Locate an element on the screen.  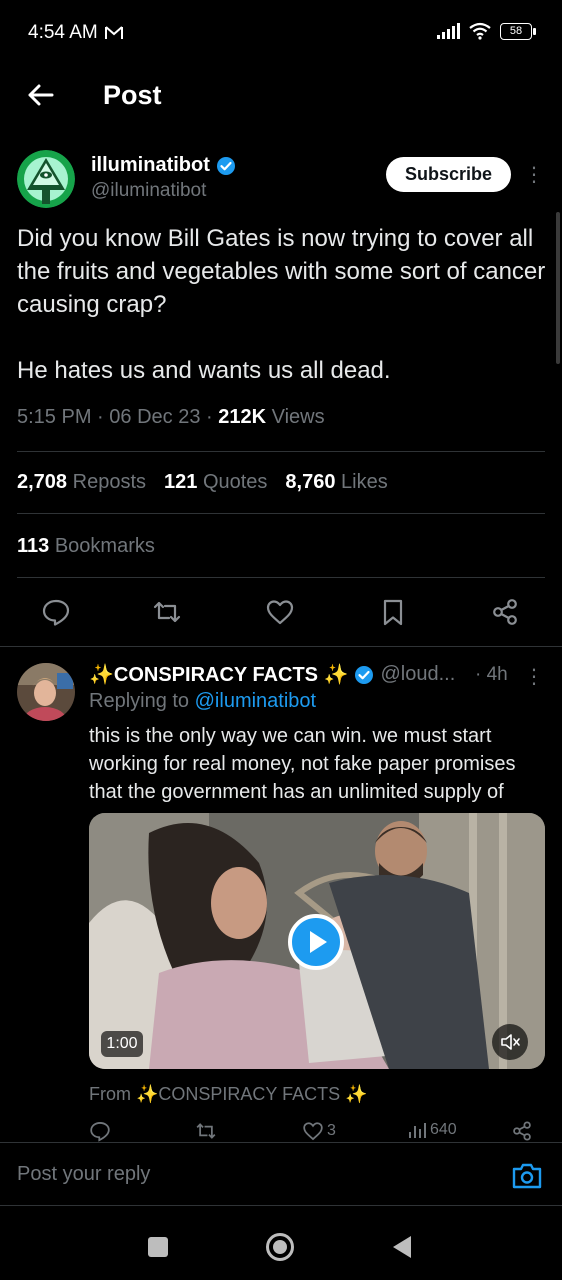
likes-stat: 8,760 Likes is located at coordinates (336, 482).